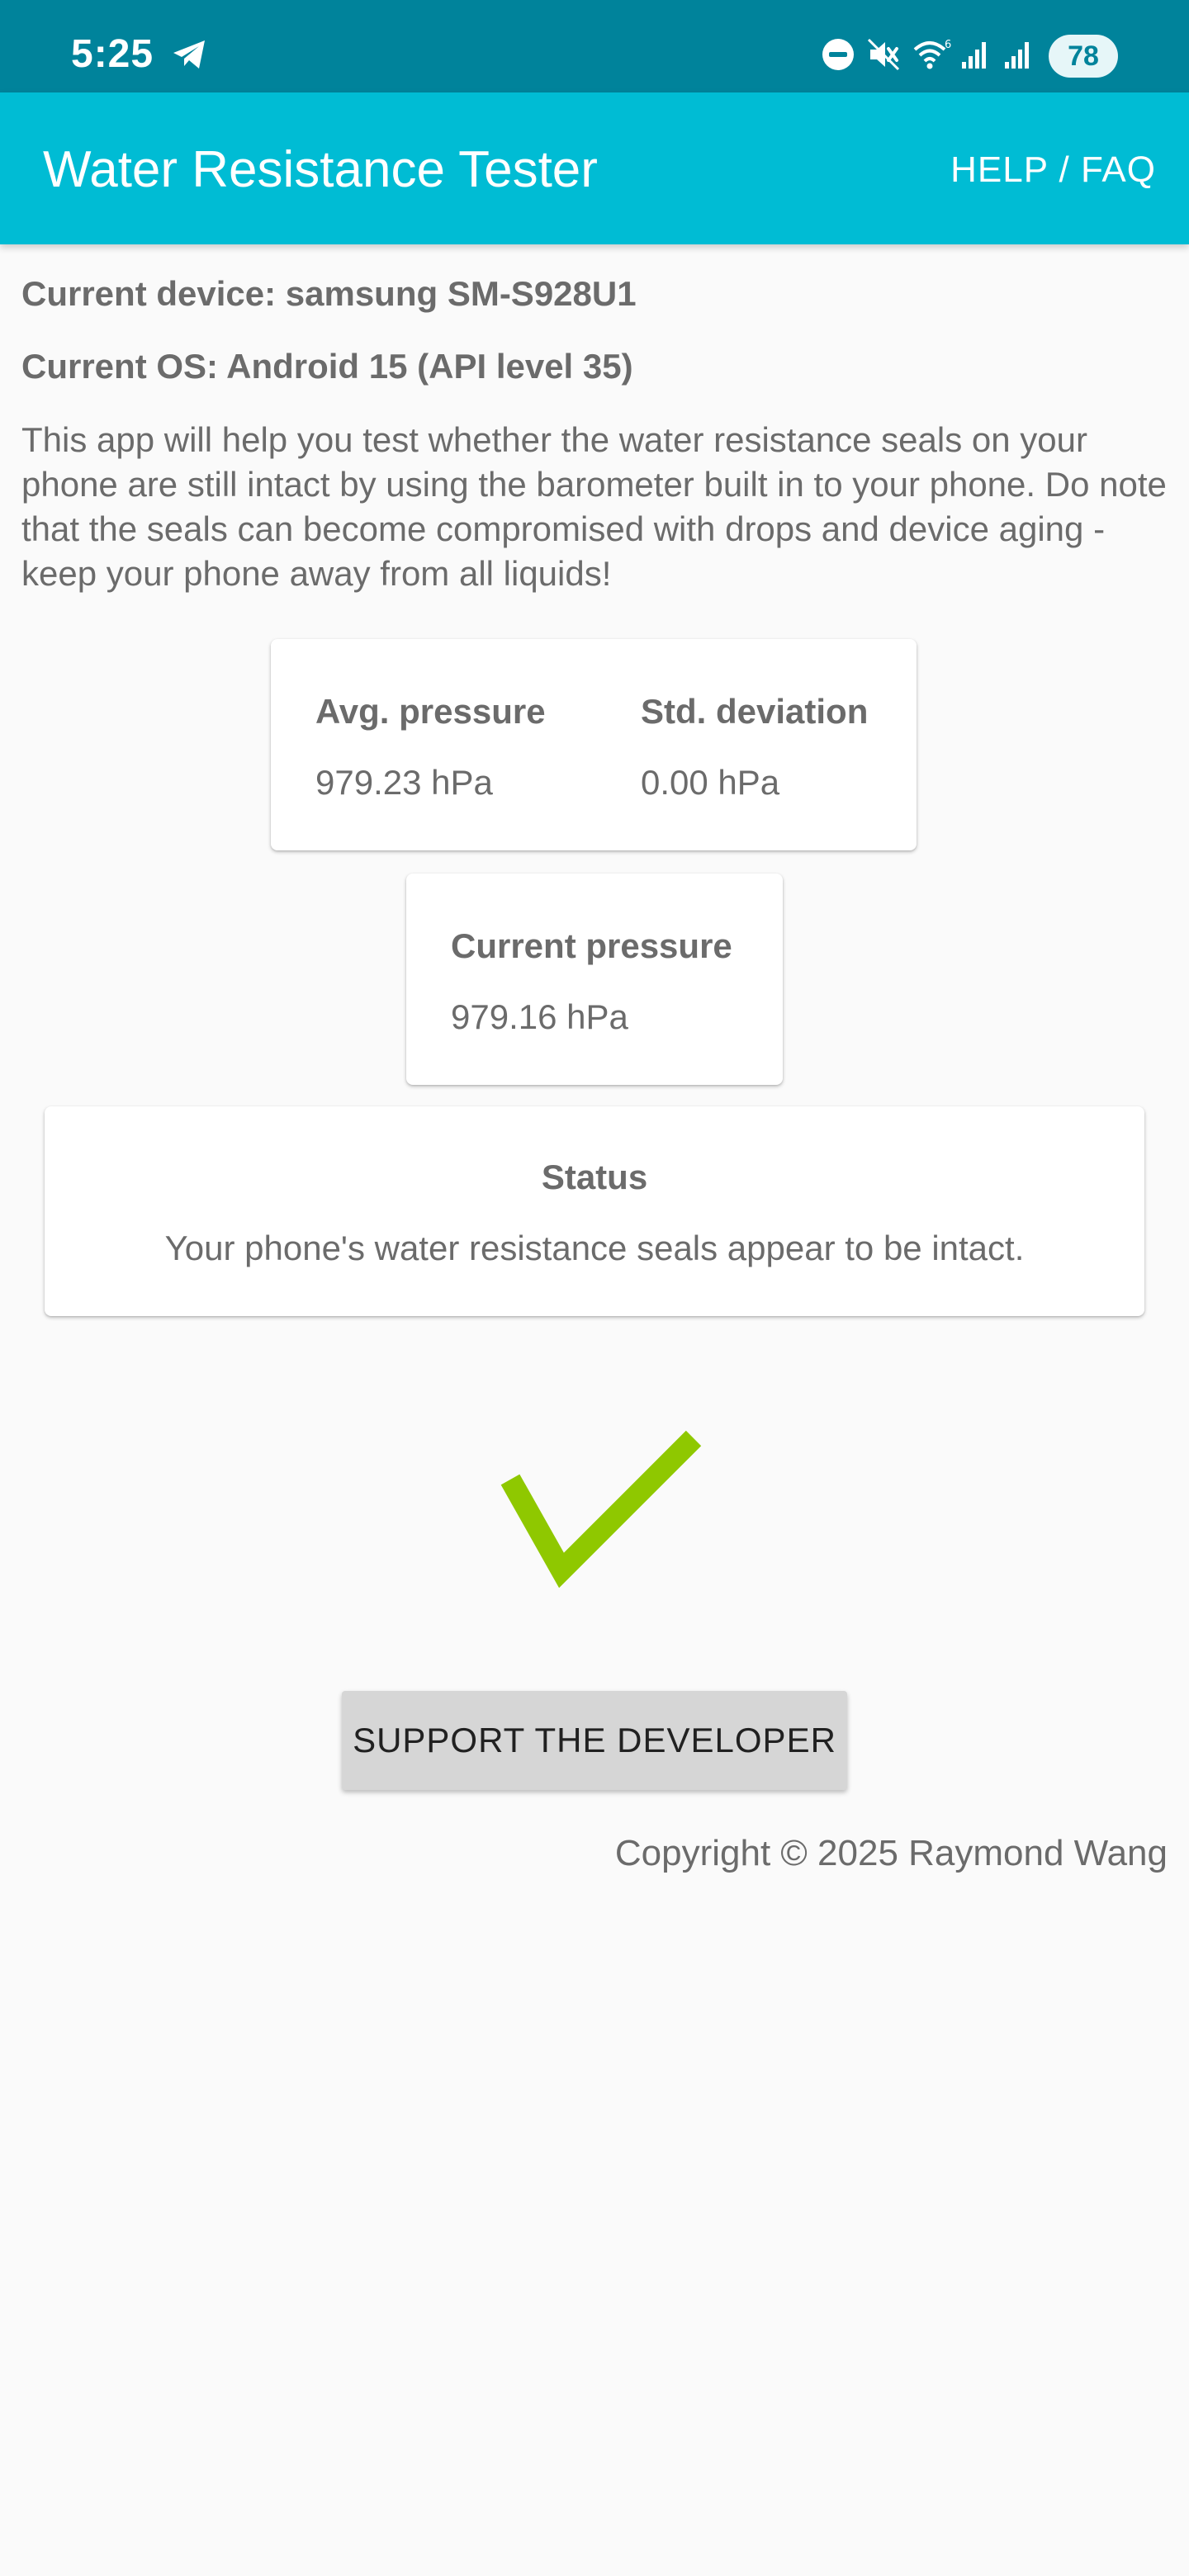  What do you see at coordinates (755, 711) in the screenshot?
I see `std-deviation-label: Std. deviation` at bounding box center [755, 711].